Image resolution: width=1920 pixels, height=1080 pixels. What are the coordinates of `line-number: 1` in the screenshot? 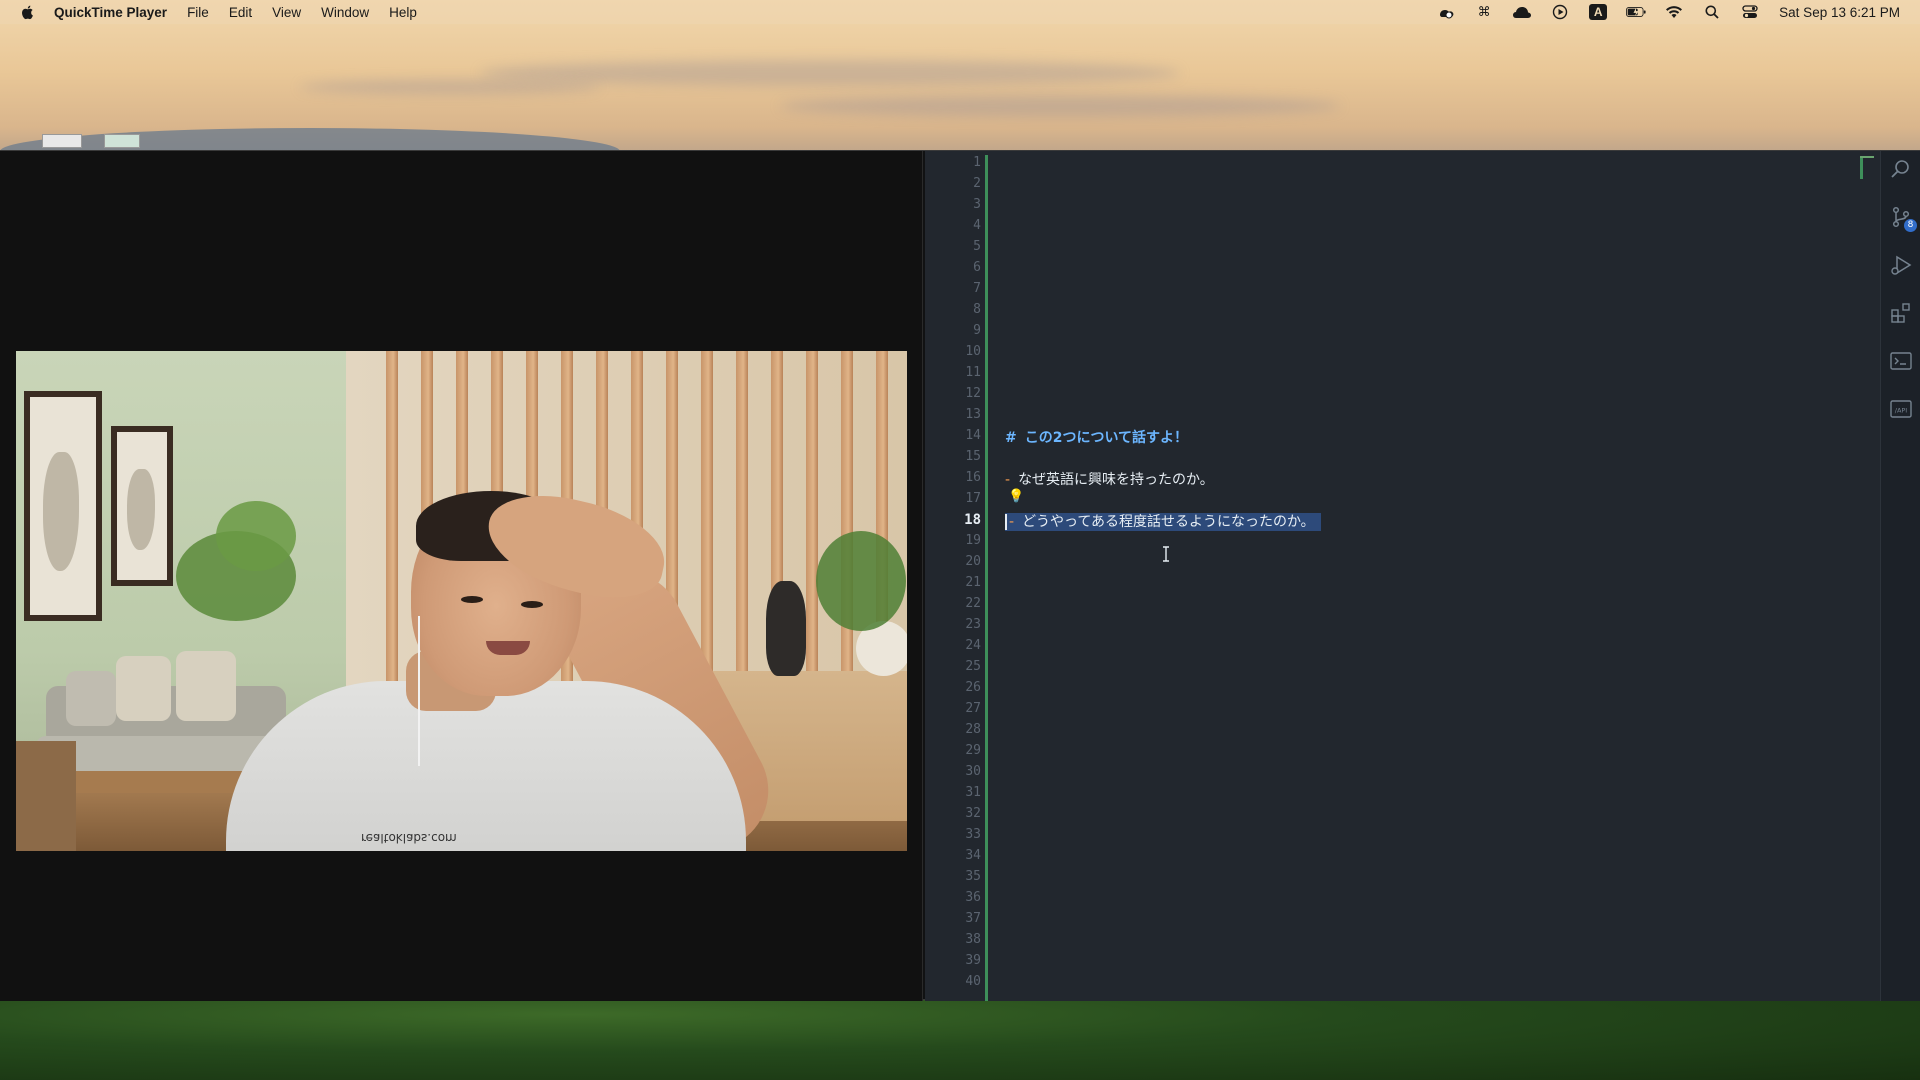 It's located at (977, 162).